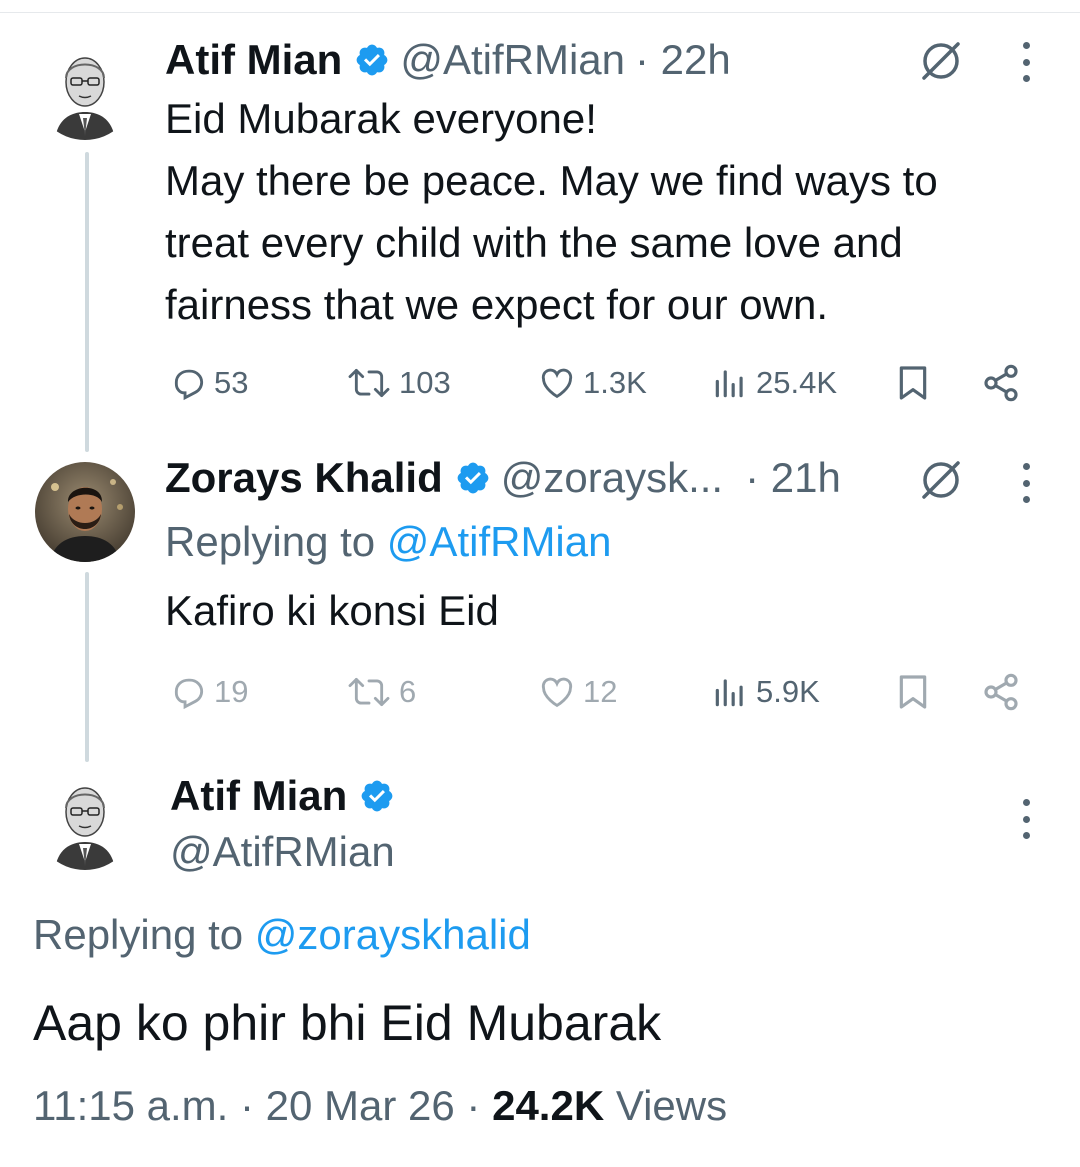 This screenshot has width=1080, height=1167. I want to click on reply-button: 19, so click(209, 692).